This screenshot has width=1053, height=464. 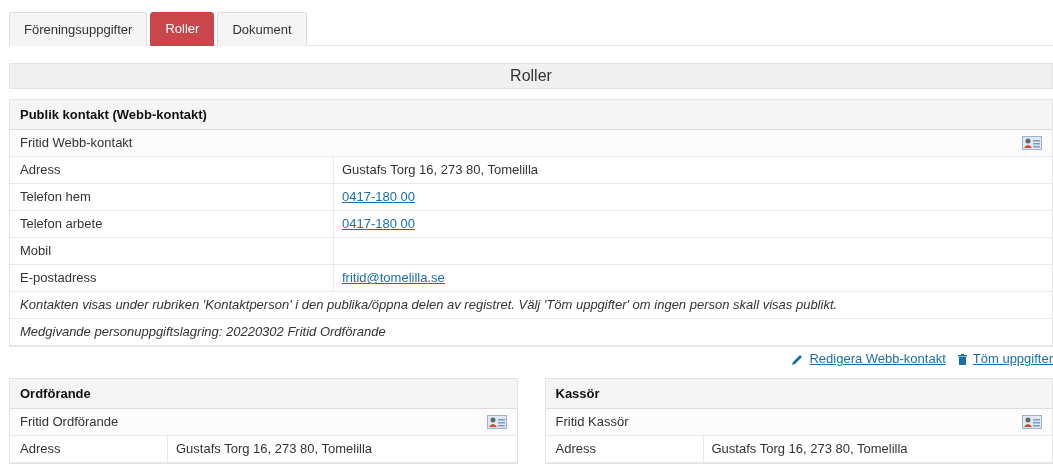 I want to click on contact-name: Fritid Kassör, so click(x=592, y=422).